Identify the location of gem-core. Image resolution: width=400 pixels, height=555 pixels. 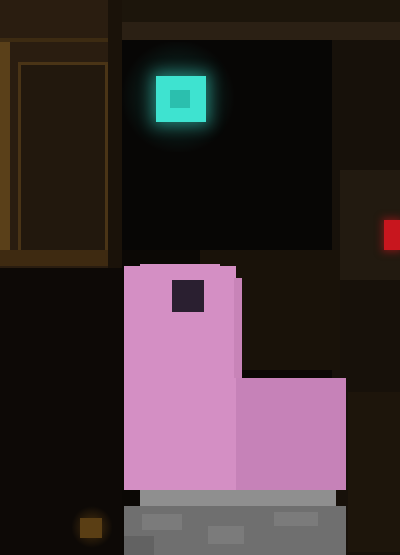
(180, 99).